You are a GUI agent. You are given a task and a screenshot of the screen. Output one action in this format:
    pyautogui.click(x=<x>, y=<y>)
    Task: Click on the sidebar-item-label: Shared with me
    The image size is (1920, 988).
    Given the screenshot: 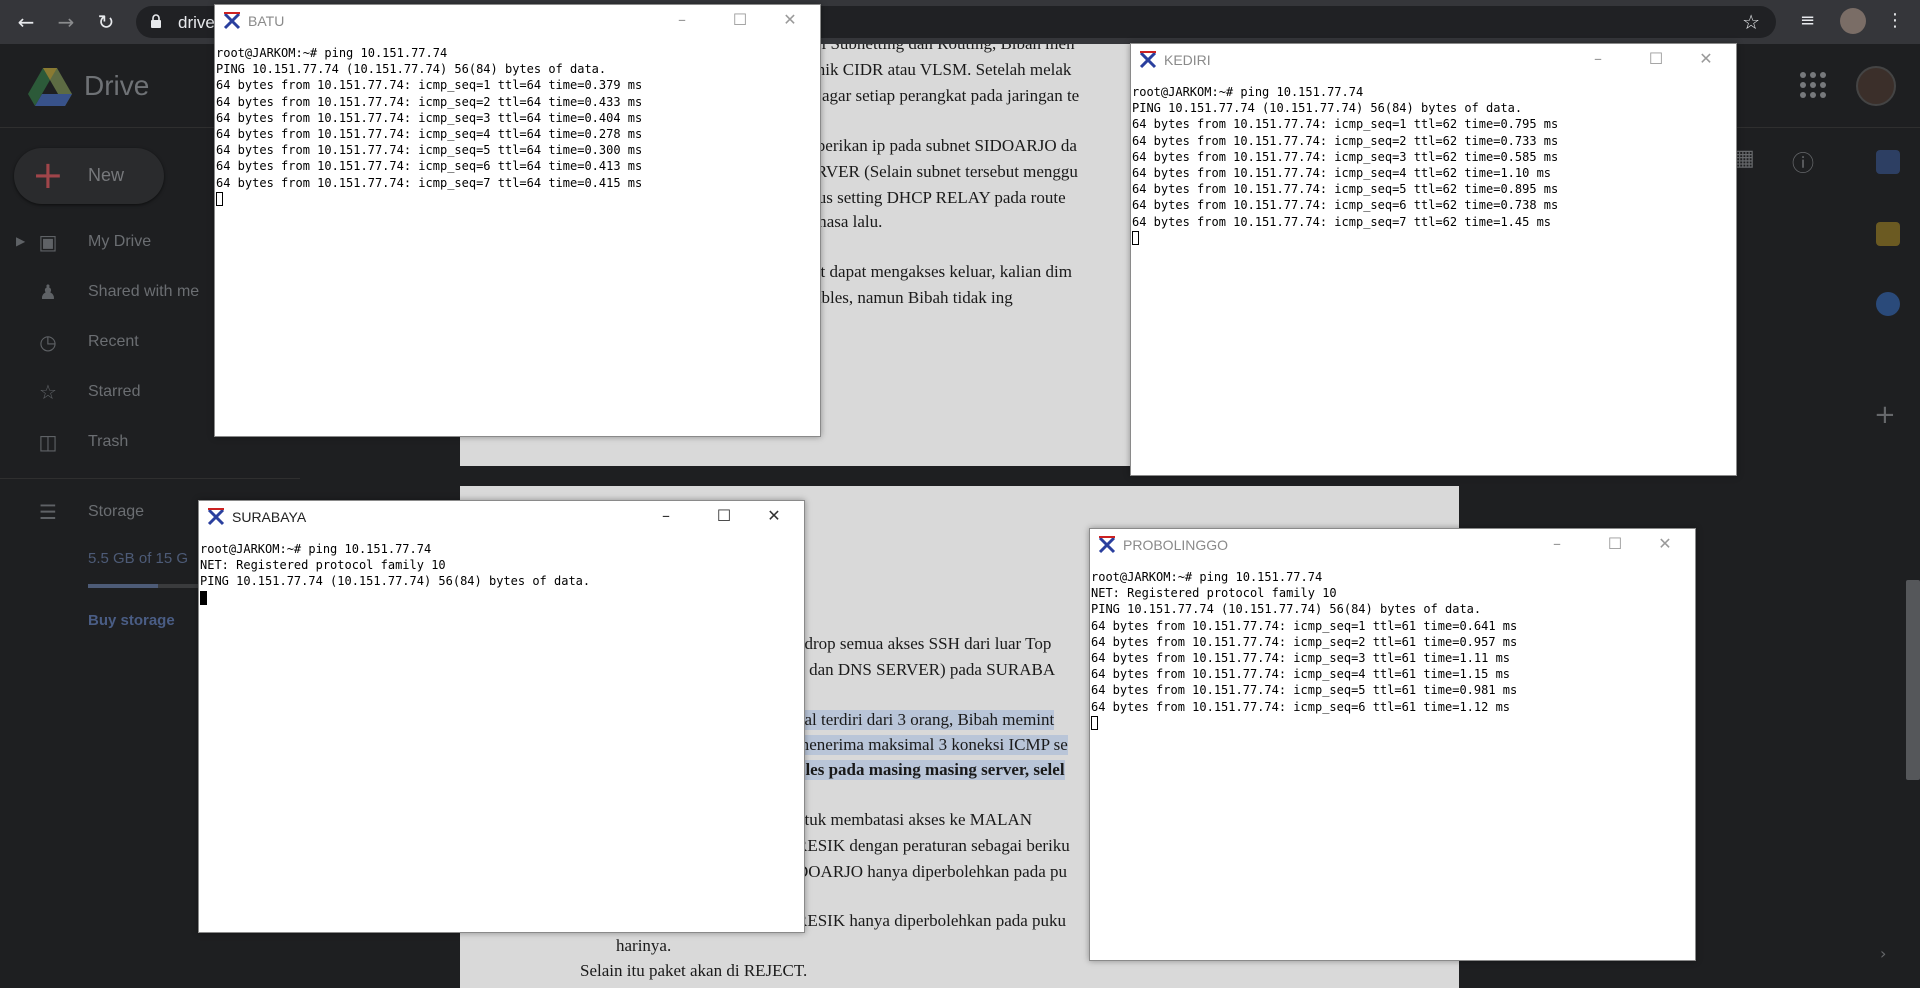 What is the action you would take?
    pyautogui.click(x=144, y=291)
    